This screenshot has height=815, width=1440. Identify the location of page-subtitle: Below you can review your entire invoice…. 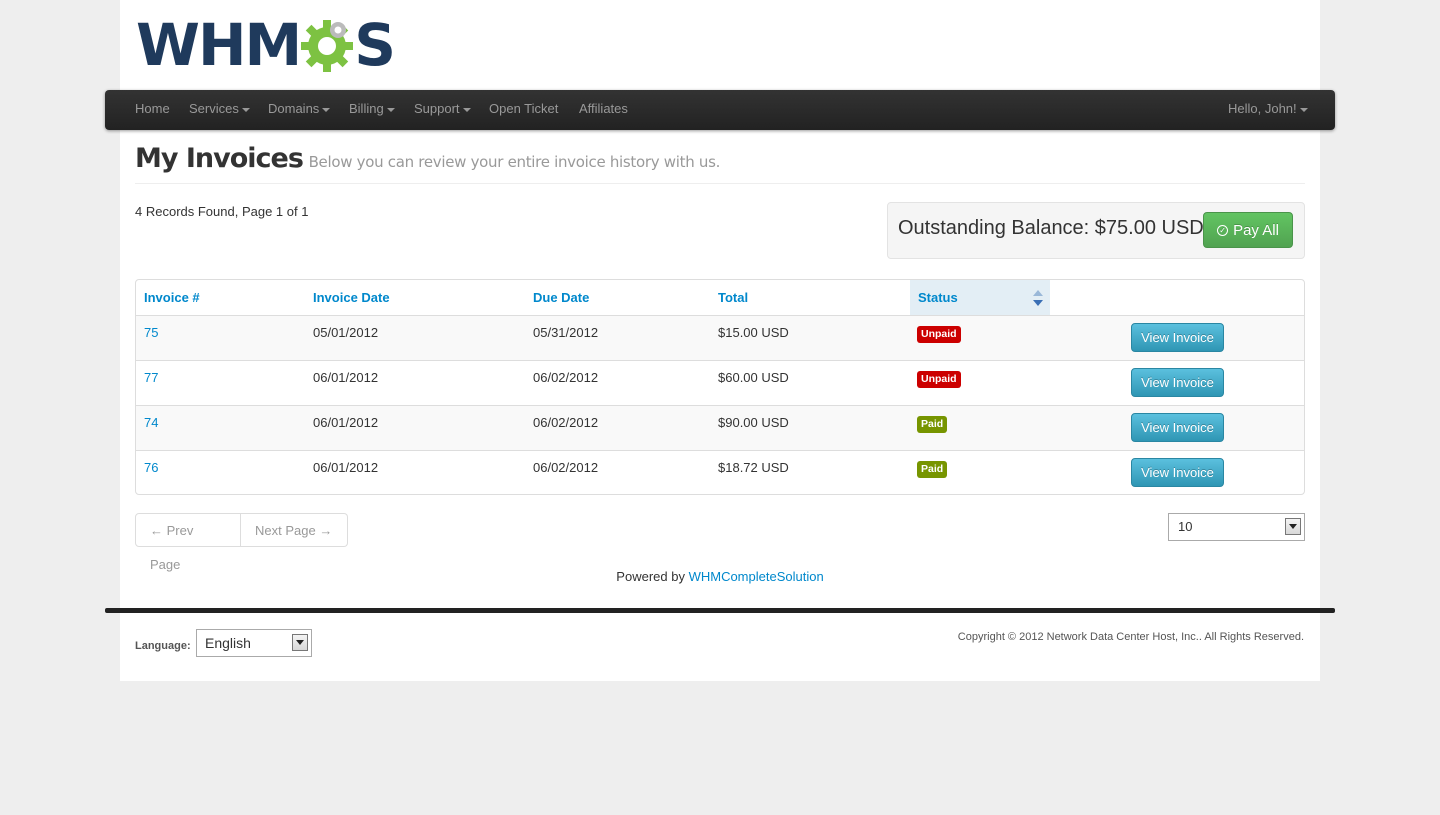
(514, 162).